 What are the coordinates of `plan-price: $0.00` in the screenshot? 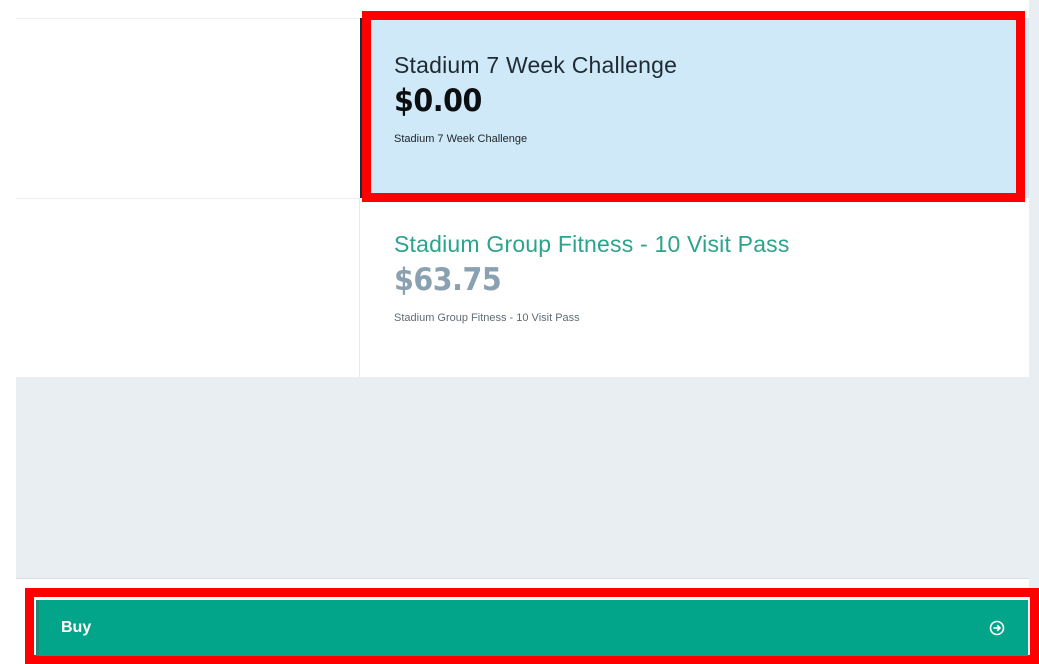 It's located at (438, 101).